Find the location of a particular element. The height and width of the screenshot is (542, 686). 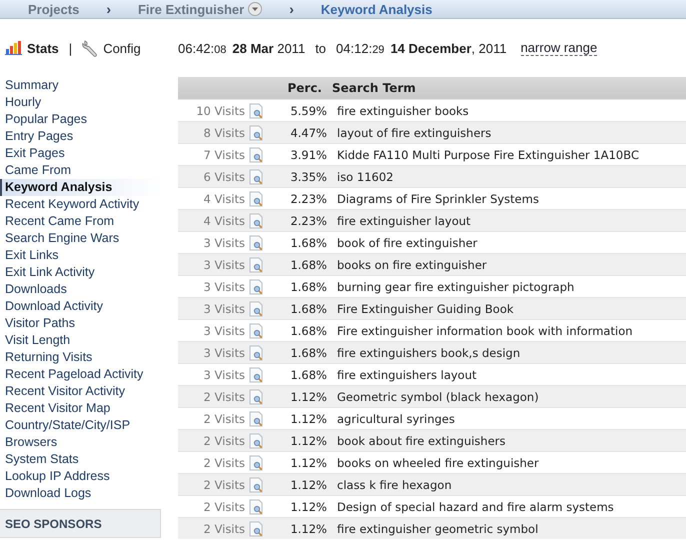

range-separator: to is located at coordinates (320, 48).